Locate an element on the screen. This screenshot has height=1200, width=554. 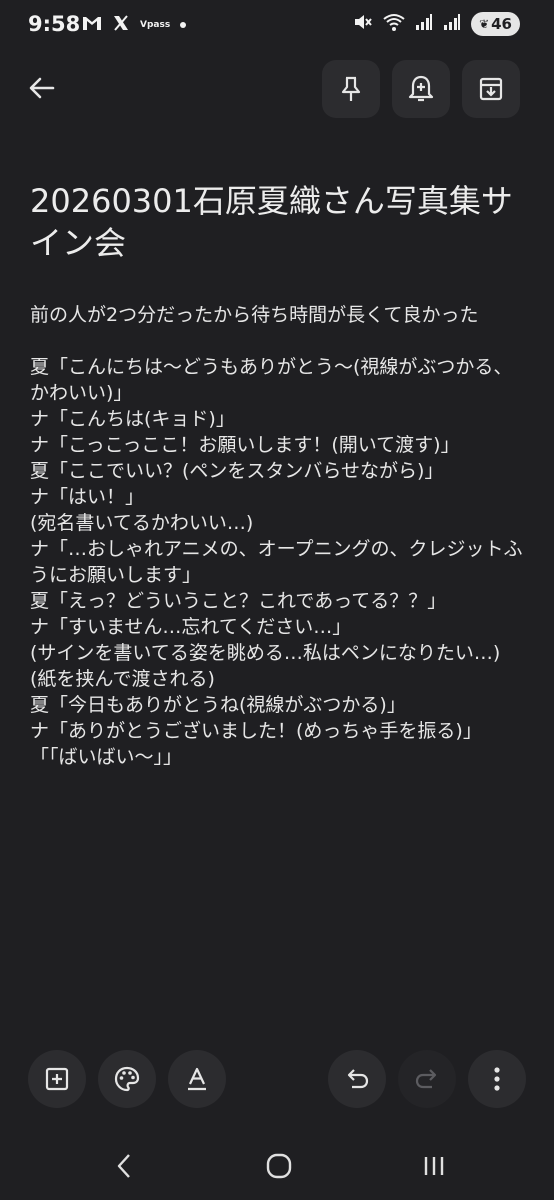
battery-icon: ❦ 46 is located at coordinates (495, 24).